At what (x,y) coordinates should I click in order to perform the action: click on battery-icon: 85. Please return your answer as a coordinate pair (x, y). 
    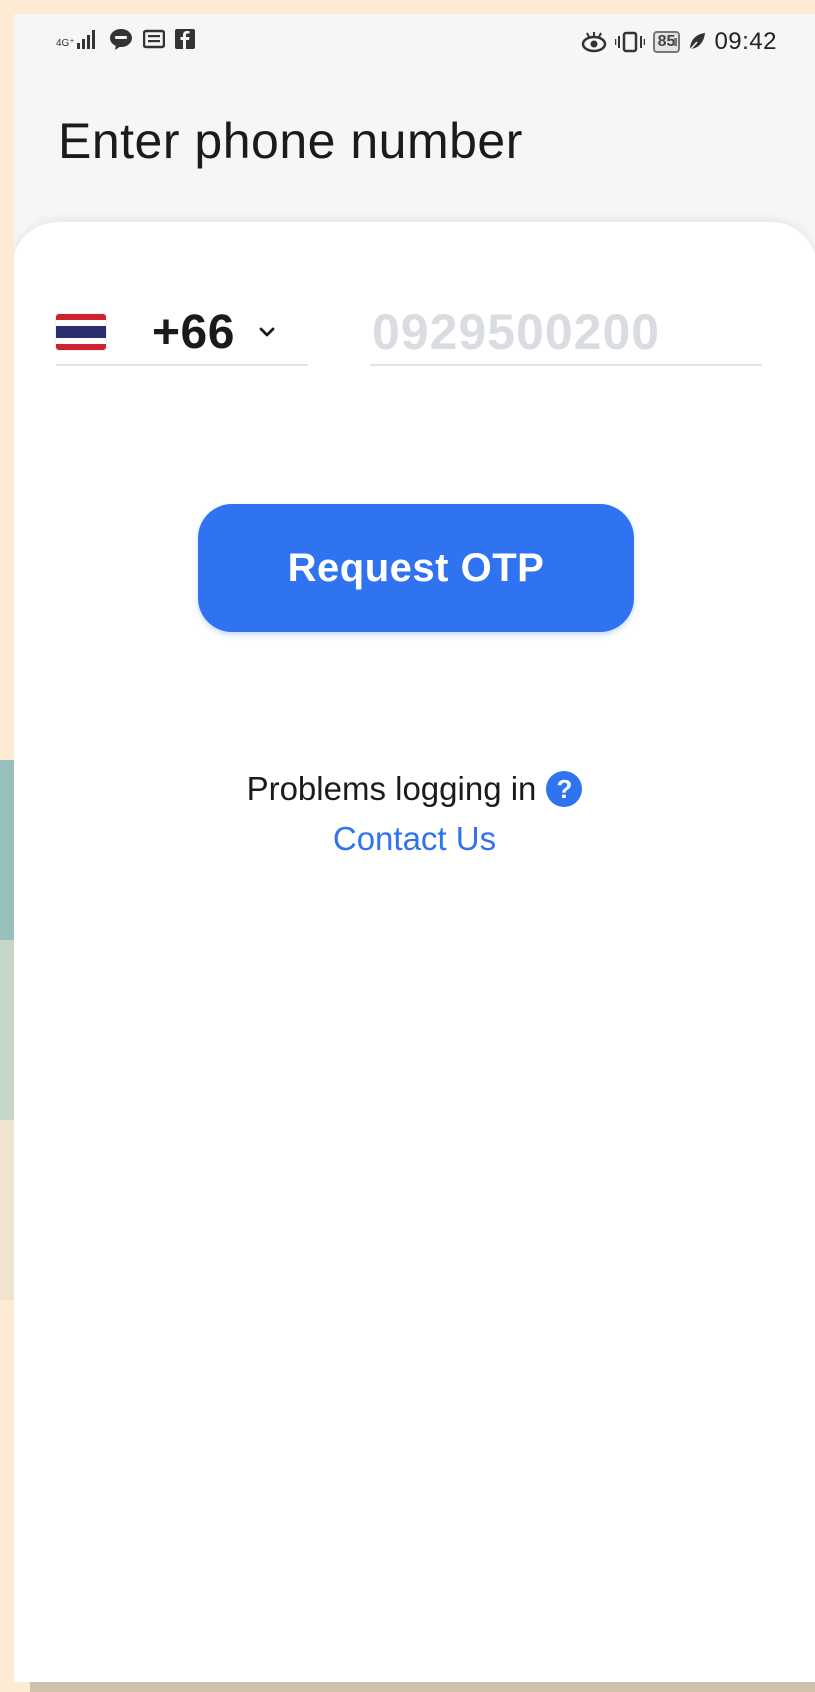
    Looking at the image, I should click on (666, 42).